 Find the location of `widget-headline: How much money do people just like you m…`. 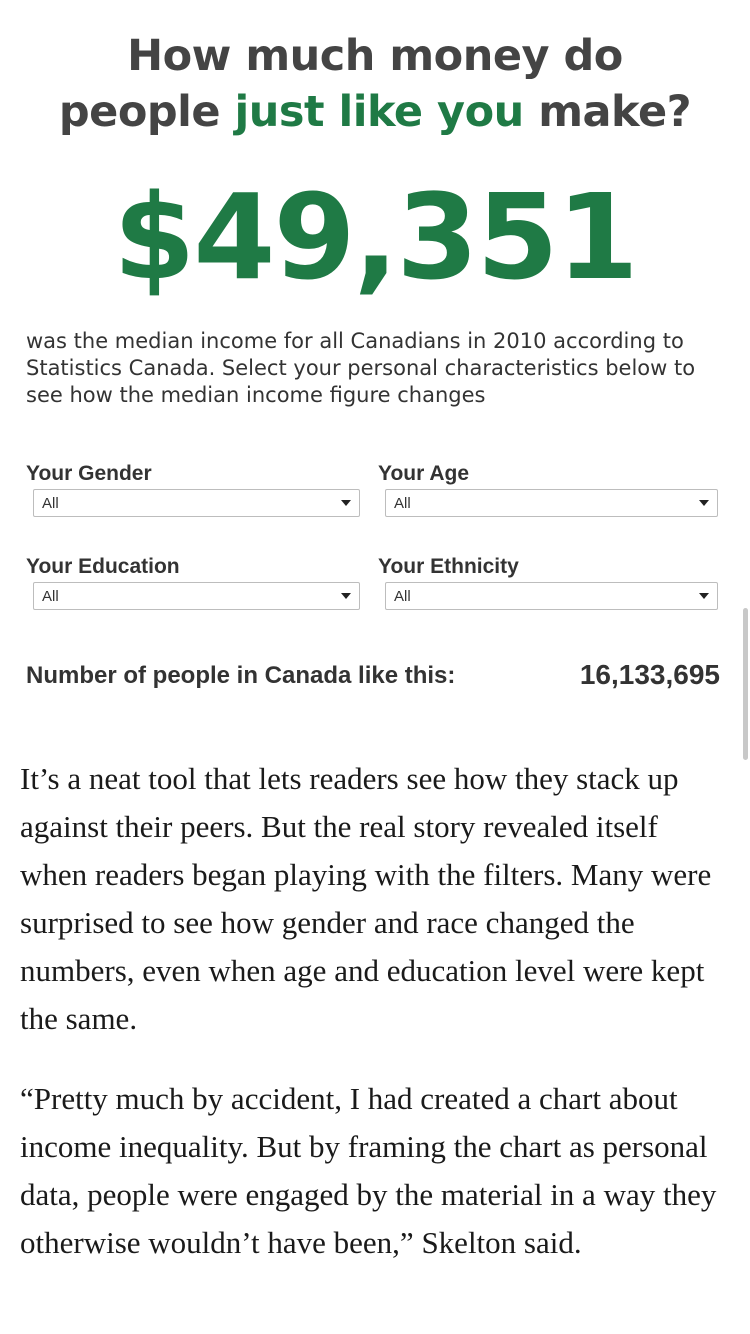

widget-headline: How much money do people just like you m… is located at coordinates (375, 84).